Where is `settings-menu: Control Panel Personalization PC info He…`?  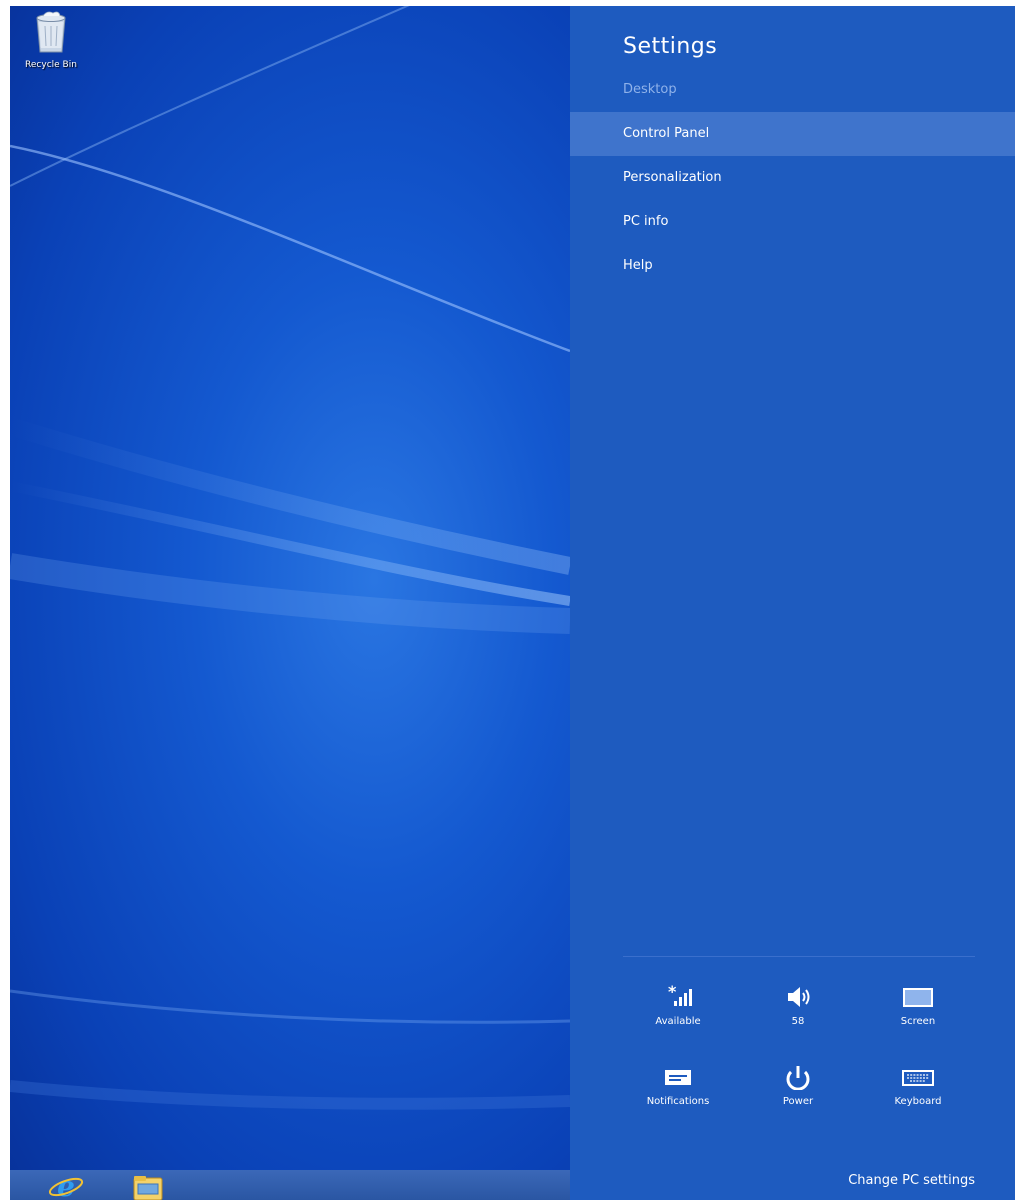
settings-menu: Control Panel Personalization PC info He… is located at coordinates (792, 200).